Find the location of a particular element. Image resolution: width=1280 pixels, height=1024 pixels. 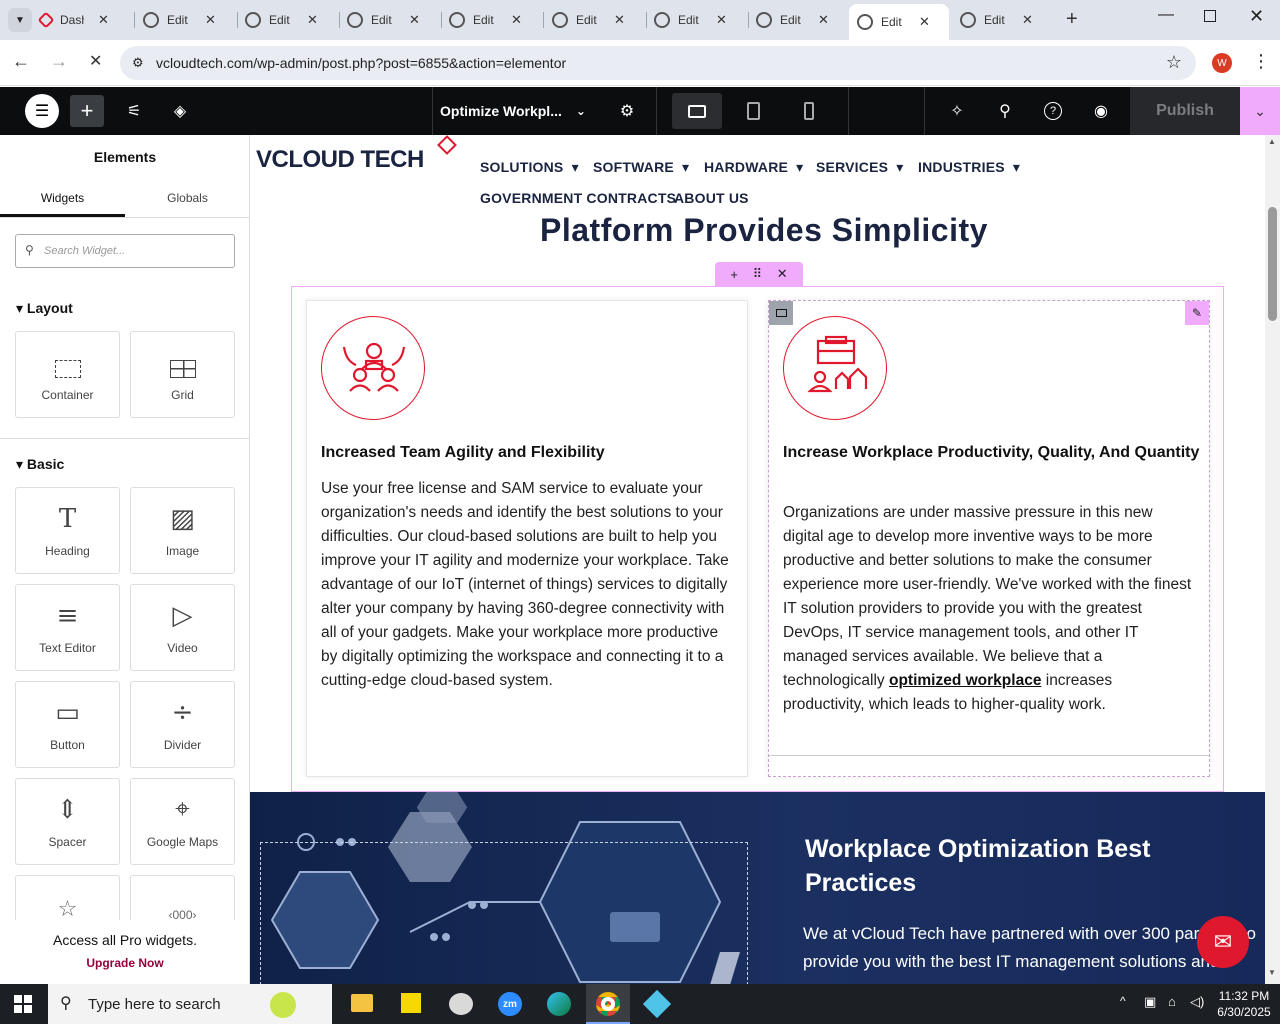

page-settings-button: ⚙ is located at coordinates (627, 111).